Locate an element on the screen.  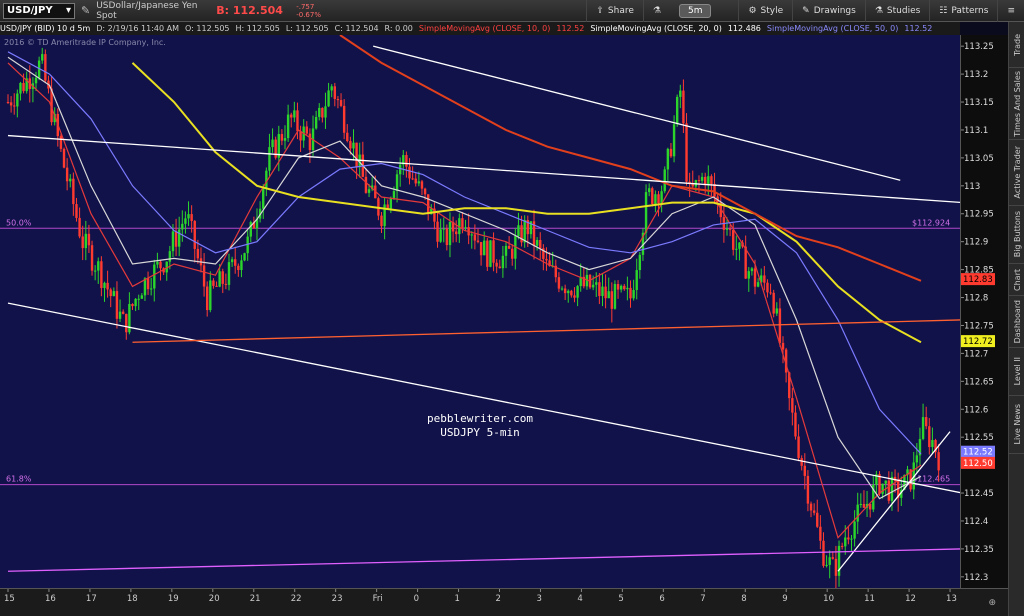
sma20-label: SimpleMovingAvg (CLOSE, 20, 0) is located at coordinates (655, 28).